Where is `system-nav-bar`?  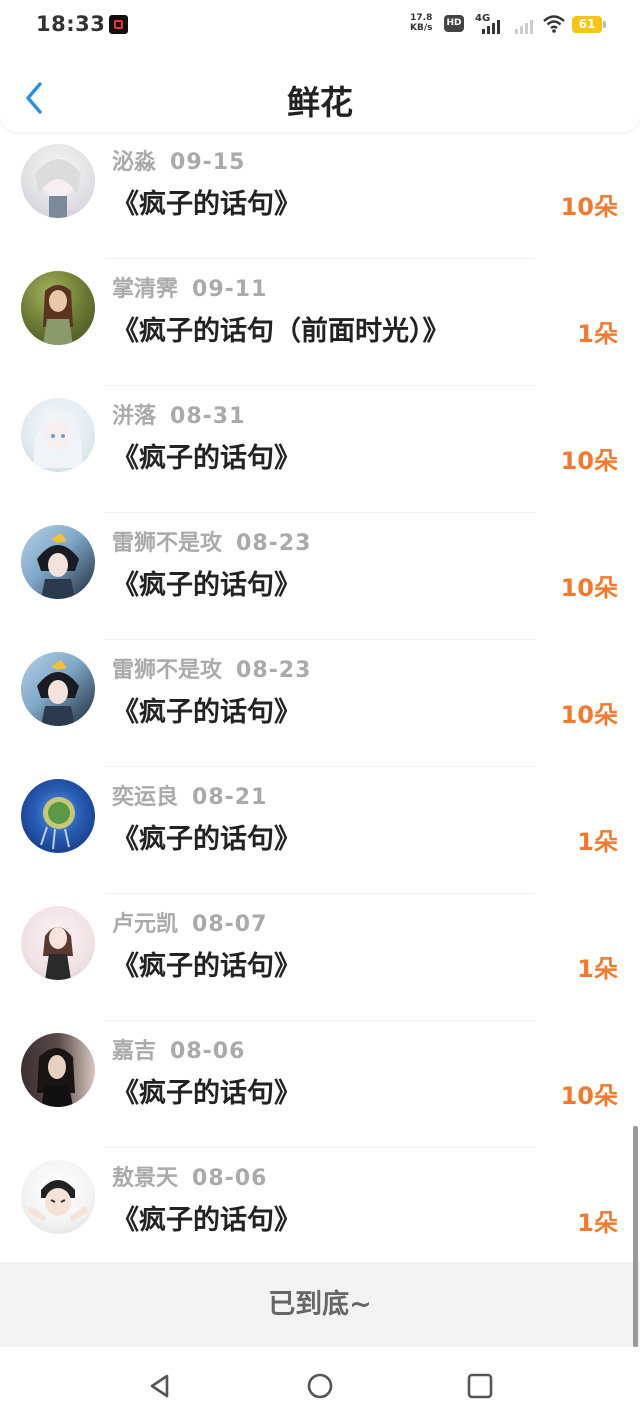 system-nav-bar is located at coordinates (320, 1384).